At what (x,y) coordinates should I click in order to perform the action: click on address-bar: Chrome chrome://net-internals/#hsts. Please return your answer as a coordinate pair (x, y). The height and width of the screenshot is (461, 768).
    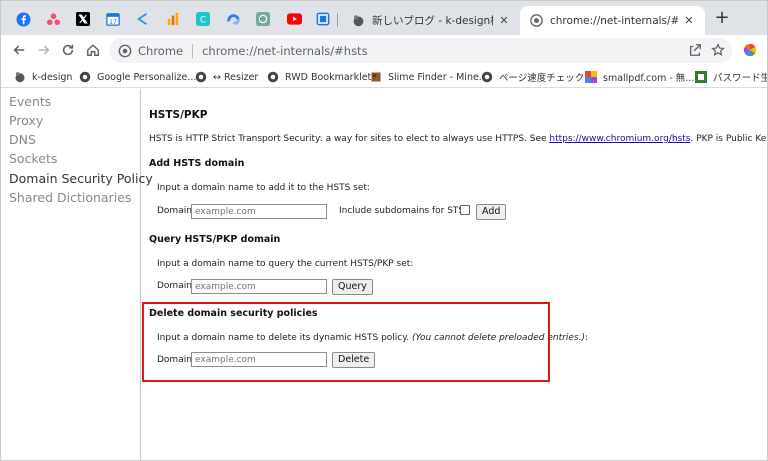
    Looking at the image, I should click on (420, 50).